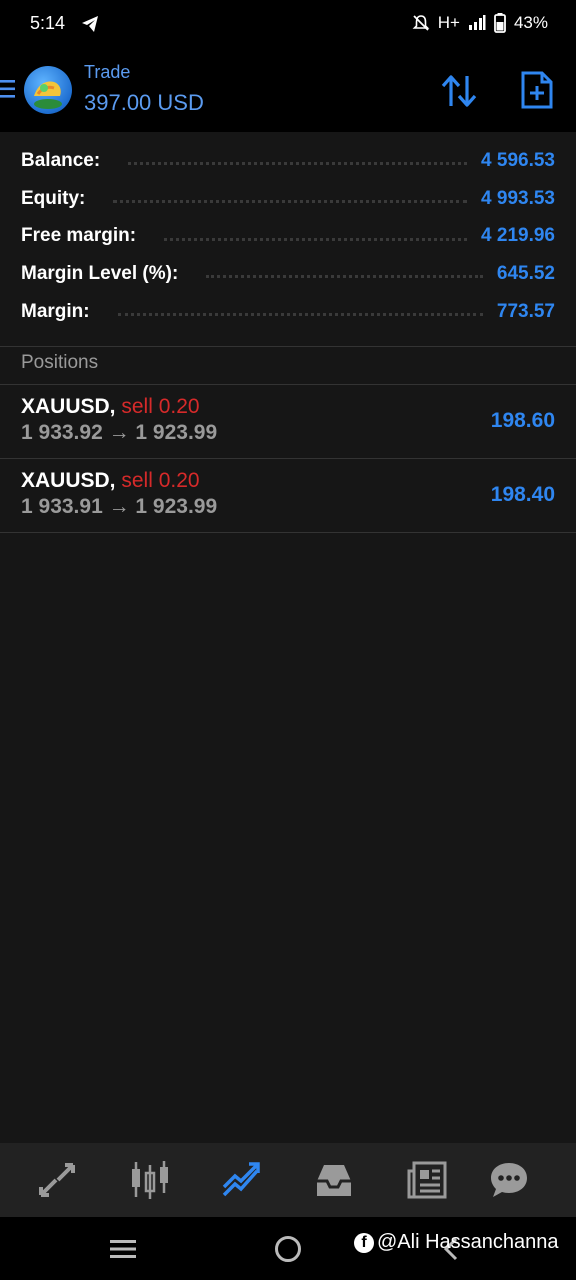  Describe the element at coordinates (119, 432) in the screenshot. I see `position-prices: 1 933.92 → 1 923.99` at that location.